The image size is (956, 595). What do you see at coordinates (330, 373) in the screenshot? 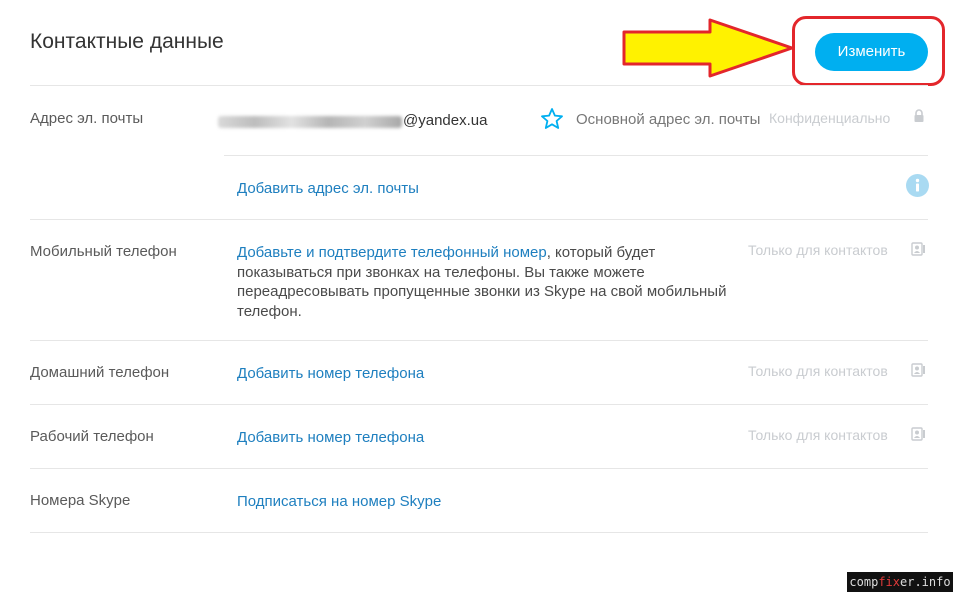
I see `add-home-phone-link: Добавить номер телефона` at bounding box center [330, 373].